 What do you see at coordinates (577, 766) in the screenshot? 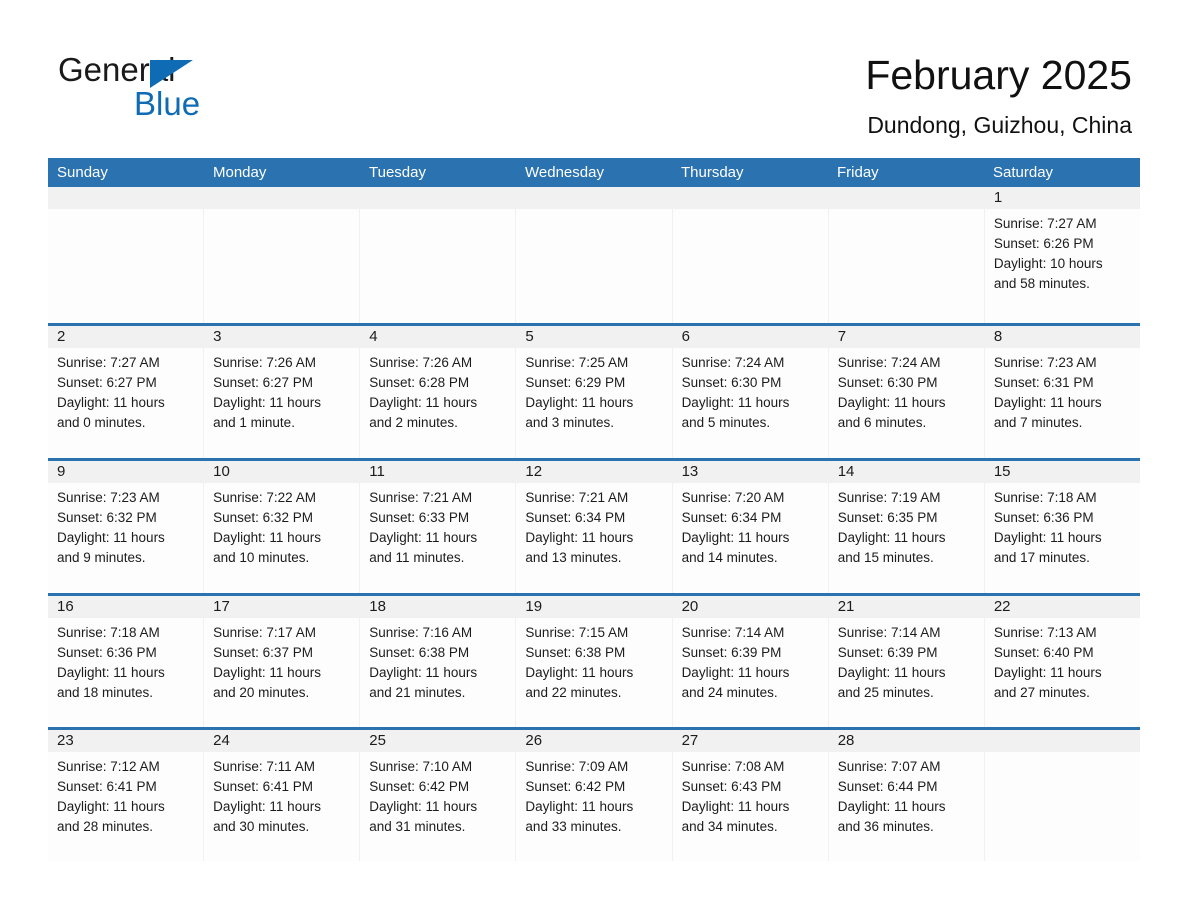
I see `sunrise-text: Sunrise: 7:09 AM` at bounding box center [577, 766].